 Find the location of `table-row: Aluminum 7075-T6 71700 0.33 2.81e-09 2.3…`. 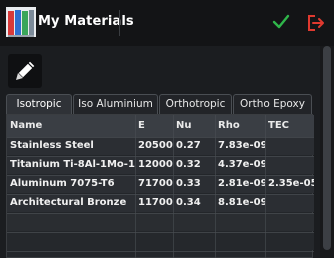

table-row: Aluminum 7075-T6 71700 0.33 2.81e-09 2.3… is located at coordinates (160, 184).